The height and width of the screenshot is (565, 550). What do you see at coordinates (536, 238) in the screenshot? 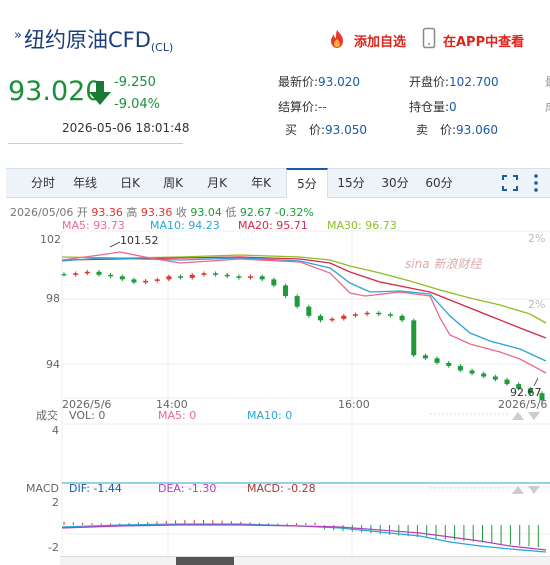
I see `pct-tick-top: 2%` at bounding box center [536, 238].